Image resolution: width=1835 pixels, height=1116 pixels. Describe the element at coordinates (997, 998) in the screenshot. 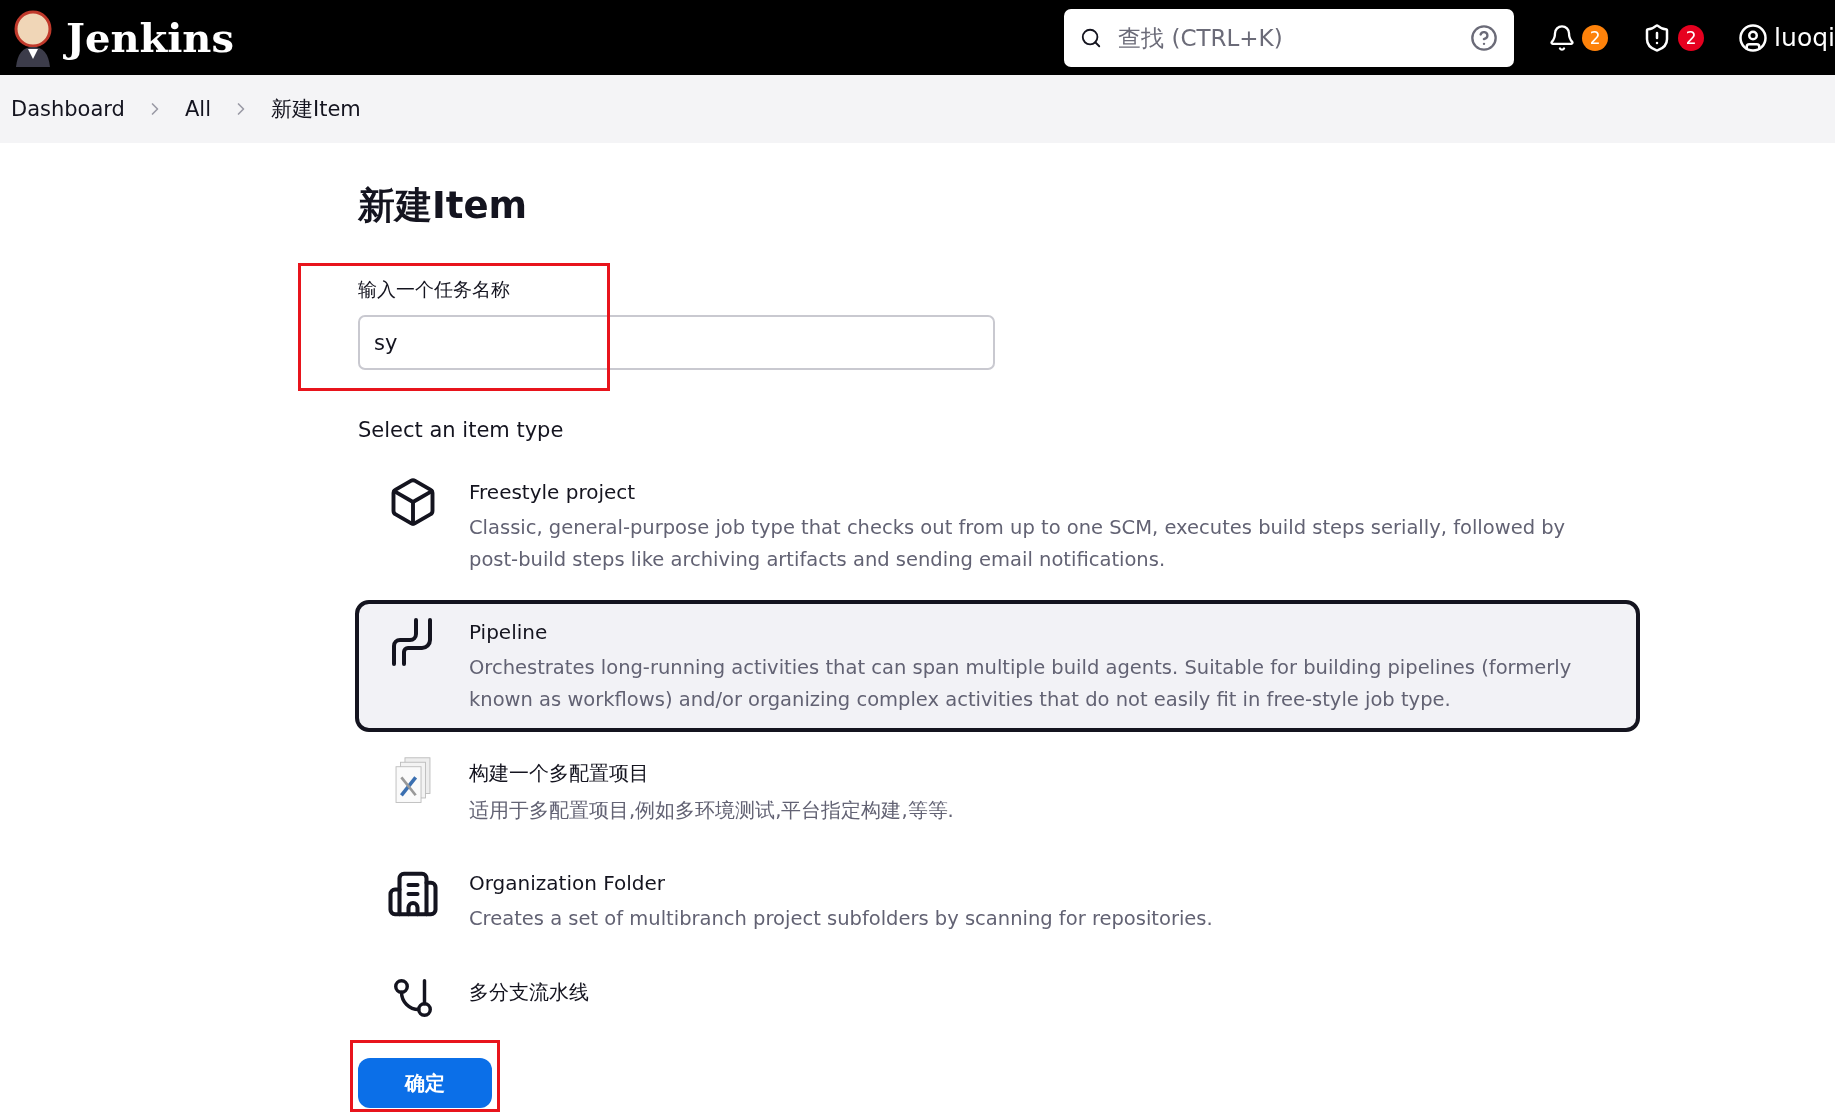

I see `item-type-option: 多分支流水线` at that location.